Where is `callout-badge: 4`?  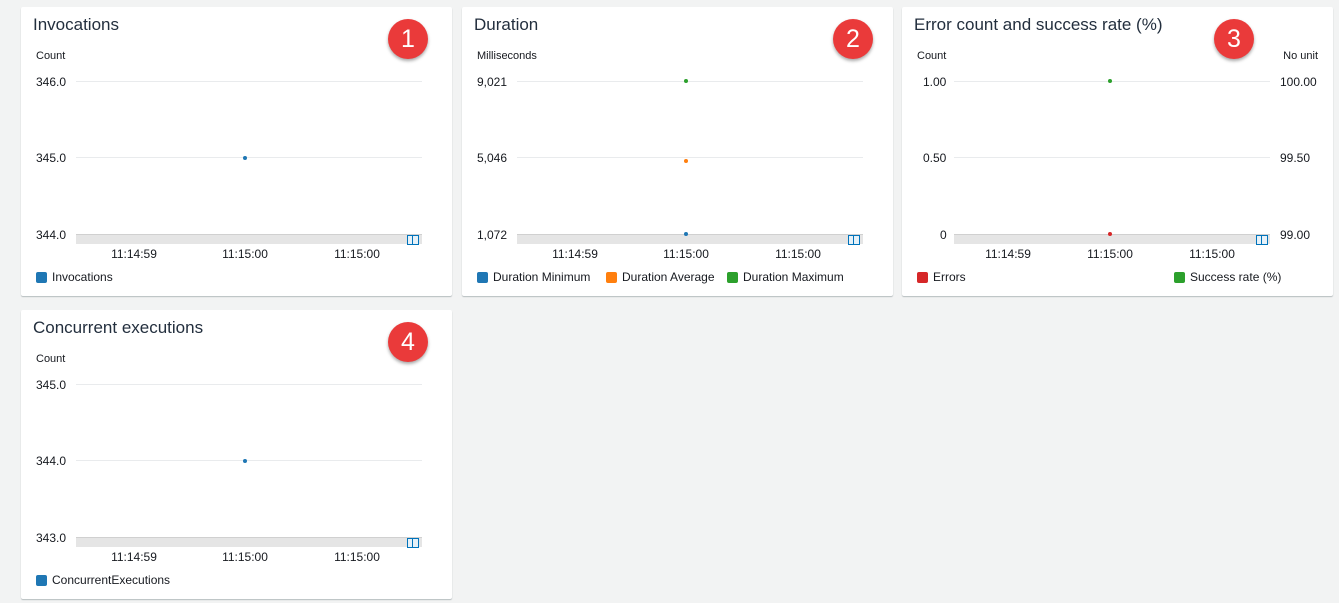 callout-badge: 4 is located at coordinates (408, 342).